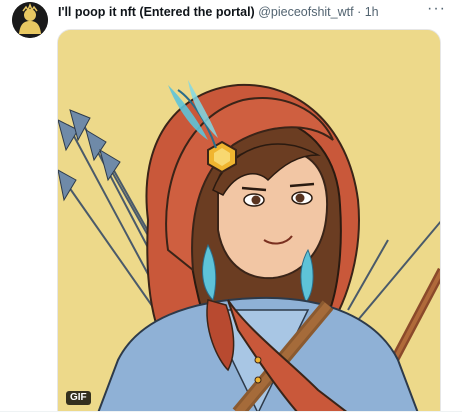 The width and height of the screenshot is (462, 412). What do you see at coordinates (78, 398) in the screenshot?
I see `gif-badge: GIF` at bounding box center [78, 398].